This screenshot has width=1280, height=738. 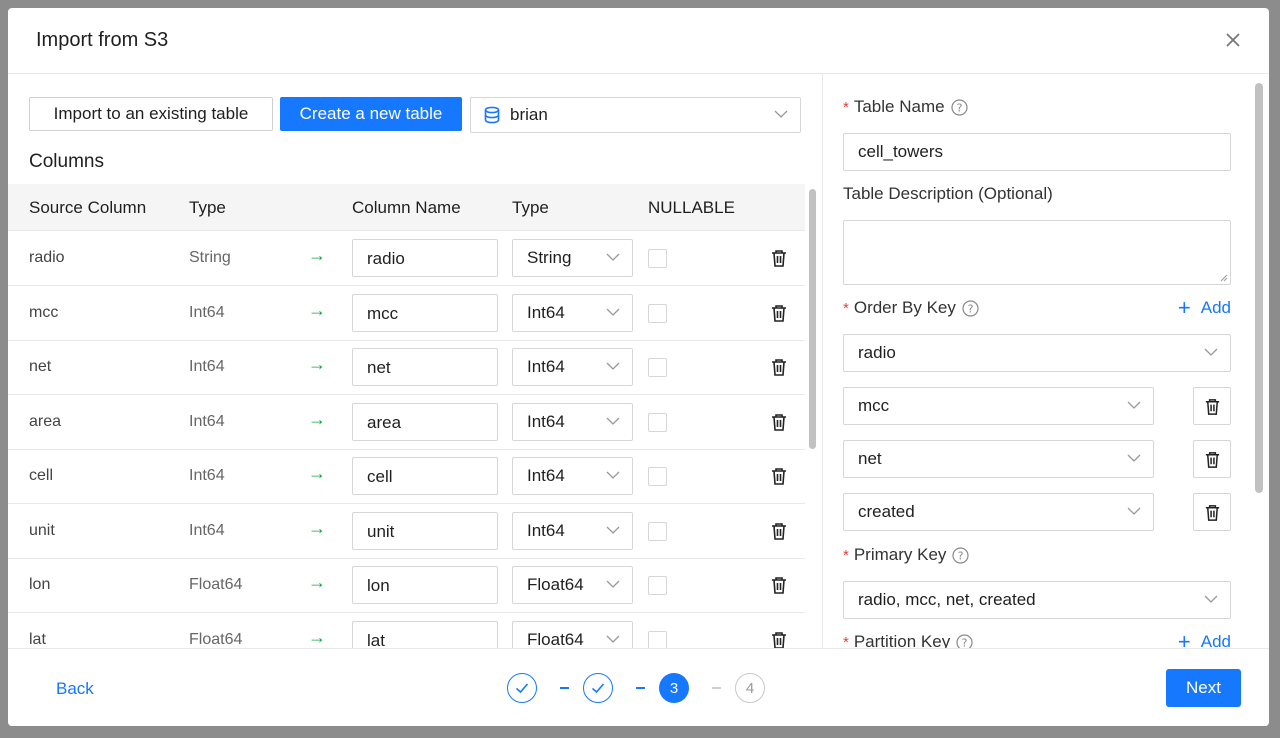 What do you see at coordinates (425, 530) in the screenshot?
I see `column-name-input: unit` at bounding box center [425, 530].